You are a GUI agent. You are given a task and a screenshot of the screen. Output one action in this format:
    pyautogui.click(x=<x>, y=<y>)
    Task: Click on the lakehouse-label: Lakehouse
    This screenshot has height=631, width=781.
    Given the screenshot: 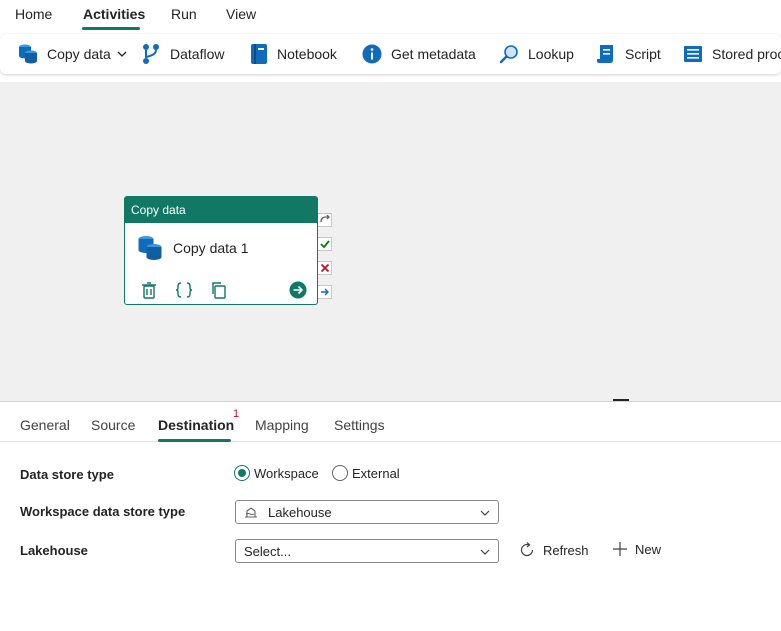 What is the action you would take?
    pyautogui.click(x=54, y=550)
    